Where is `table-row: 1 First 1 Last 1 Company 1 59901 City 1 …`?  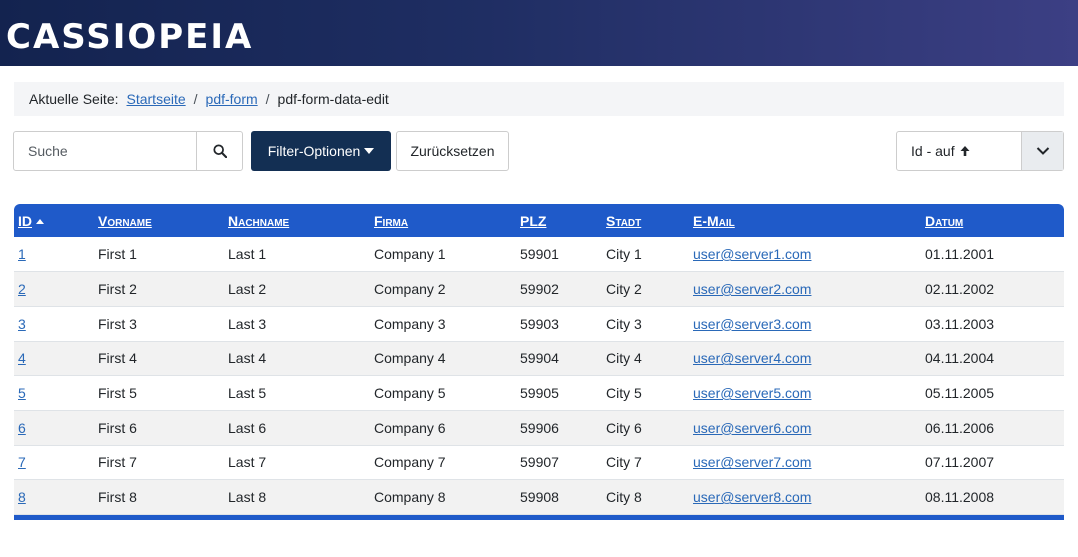 table-row: 1 First 1 Last 1 Company 1 59901 City 1 … is located at coordinates (539, 254).